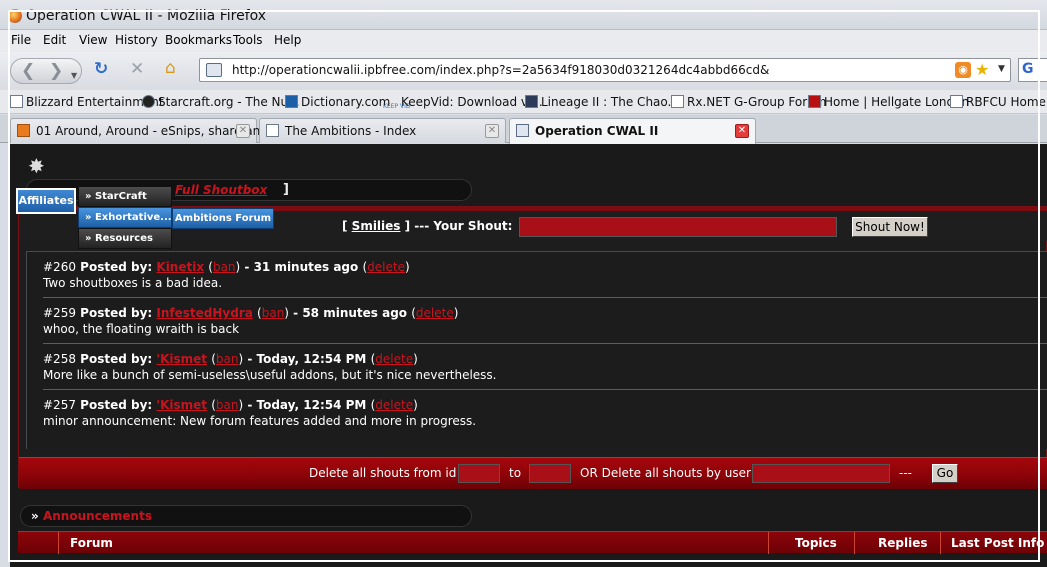 This screenshot has width=1047, height=567. I want to click on smilies-link: Smilies, so click(376, 226).